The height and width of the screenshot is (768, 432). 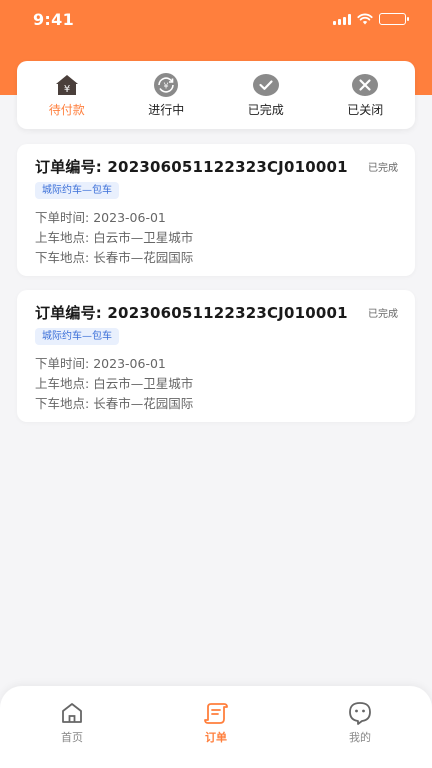 What do you see at coordinates (365, 85) in the screenshot?
I see `close-circle-icon` at bounding box center [365, 85].